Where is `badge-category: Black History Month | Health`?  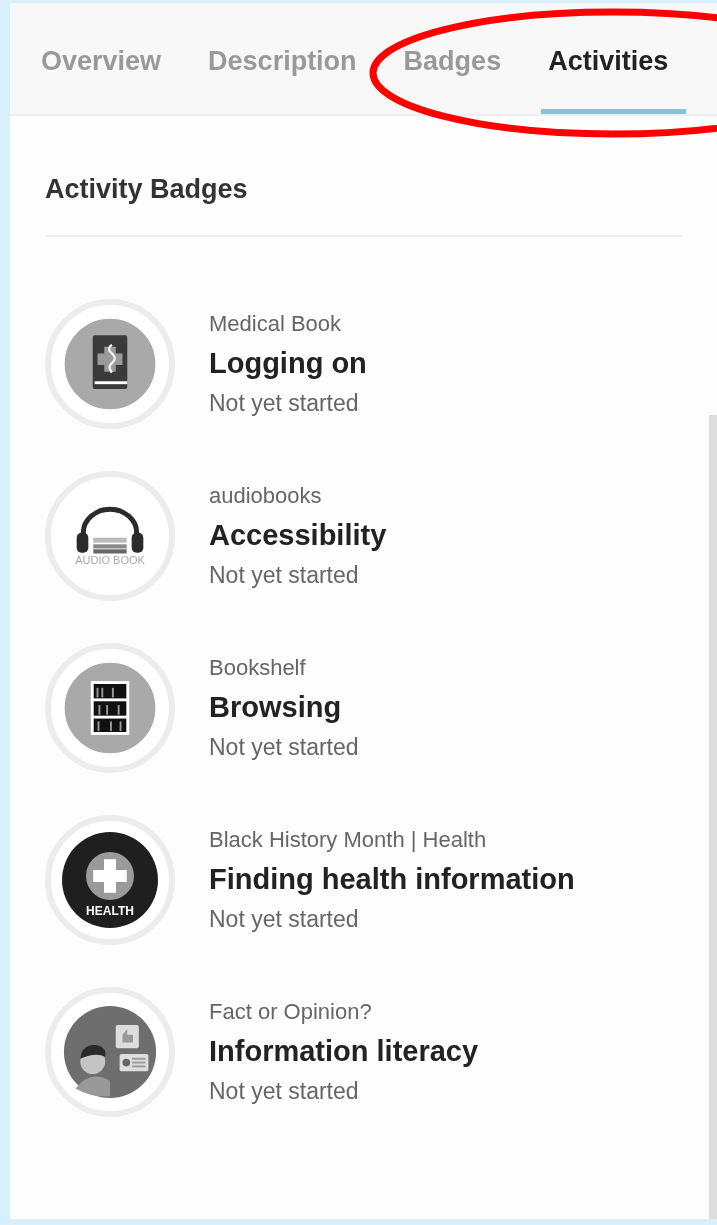 badge-category: Black History Month | Health is located at coordinates (348, 839).